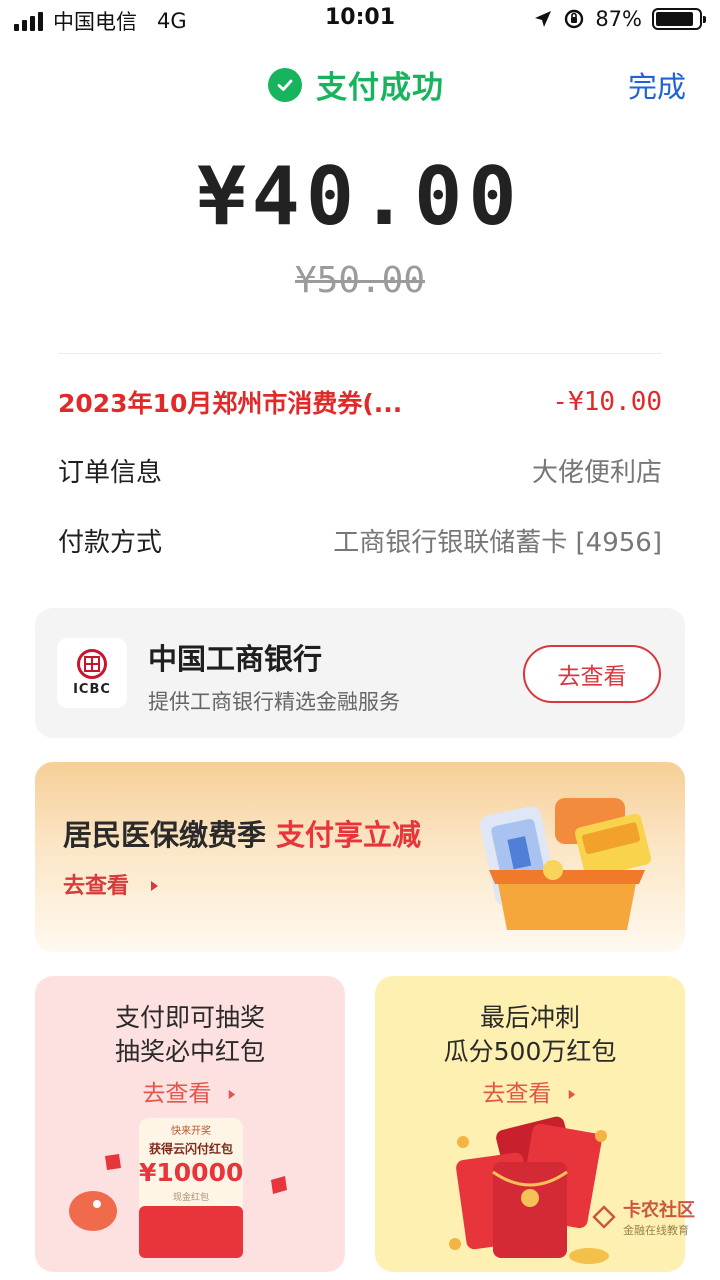  Describe the element at coordinates (380, 88) in the screenshot. I see `success-text: 支付成功` at that location.